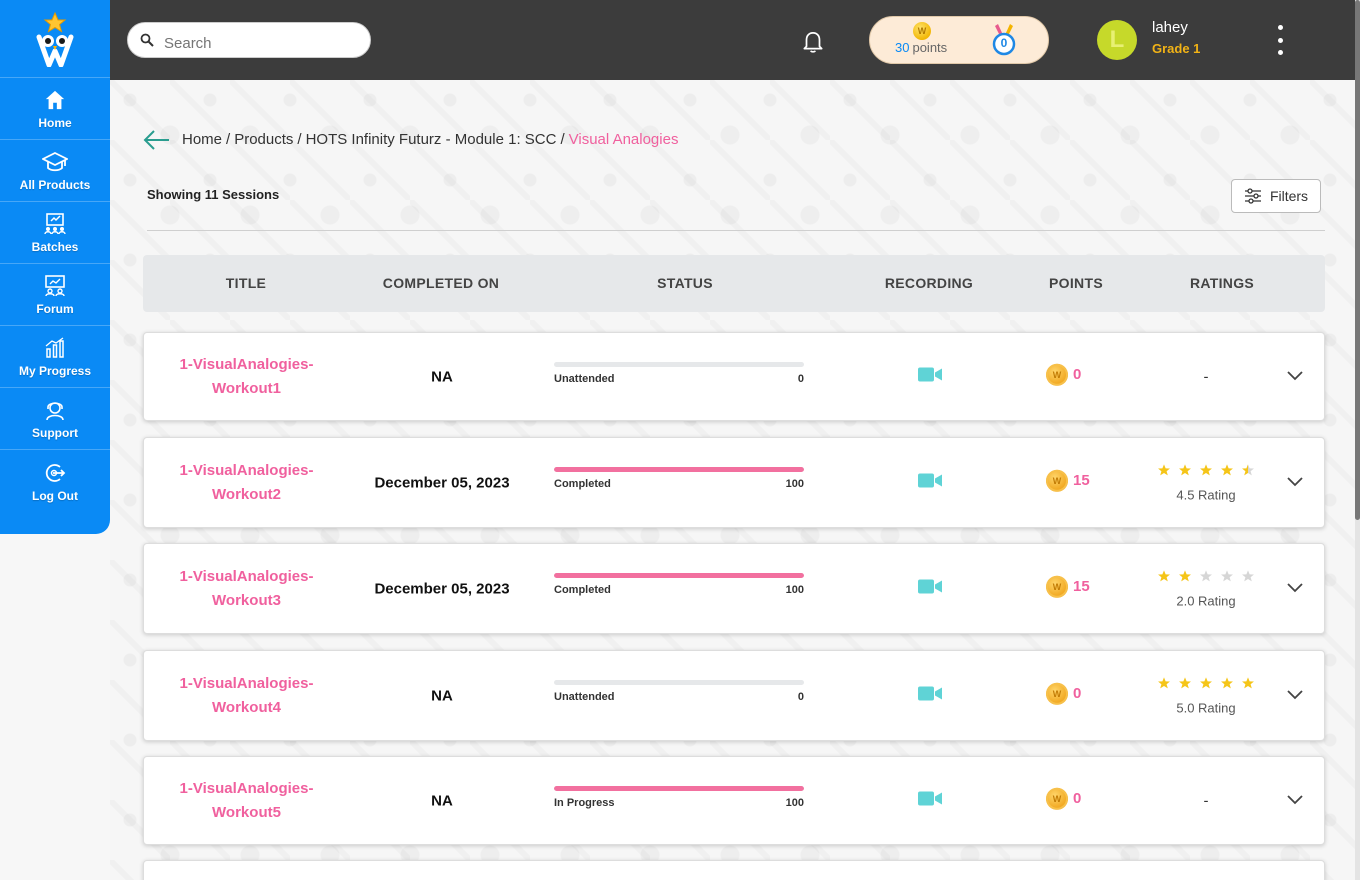 This screenshot has width=1360, height=880. Describe the element at coordinates (156, 142) in the screenshot. I see `back-arrow-icon` at that location.